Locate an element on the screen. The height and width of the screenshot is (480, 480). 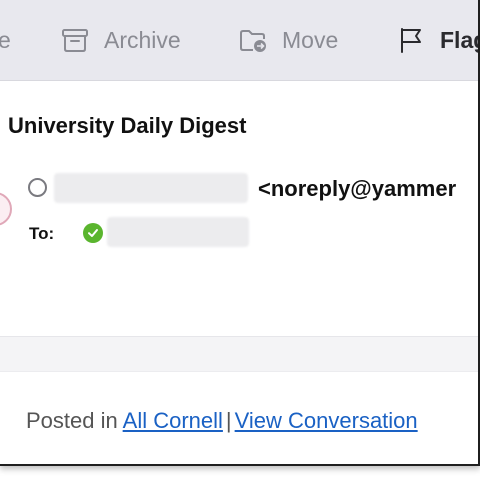
archive-icon is located at coordinates (75, 40).